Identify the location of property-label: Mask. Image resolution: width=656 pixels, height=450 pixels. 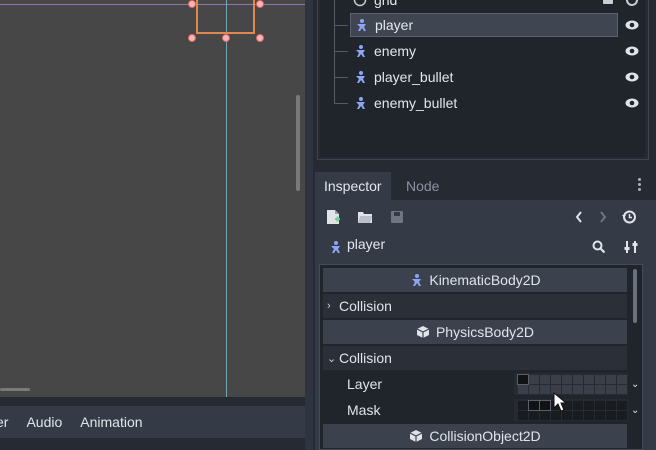
(364, 410).